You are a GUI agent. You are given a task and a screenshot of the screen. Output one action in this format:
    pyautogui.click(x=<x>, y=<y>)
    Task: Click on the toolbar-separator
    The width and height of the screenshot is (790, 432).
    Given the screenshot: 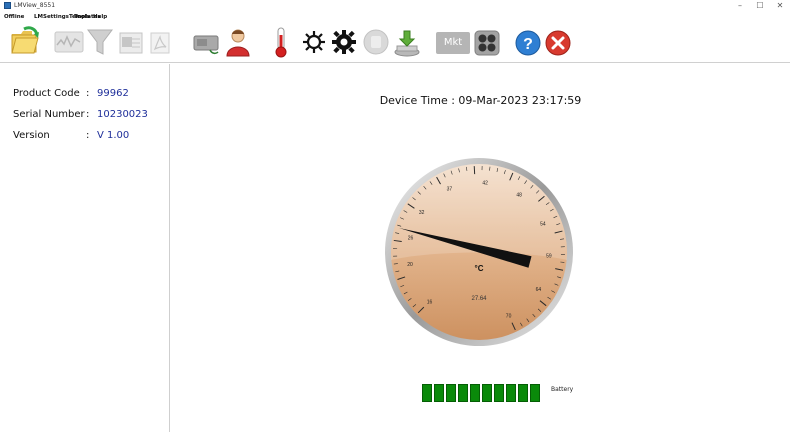 What is the action you would take?
    pyautogui.click(x=395, y=62)
    